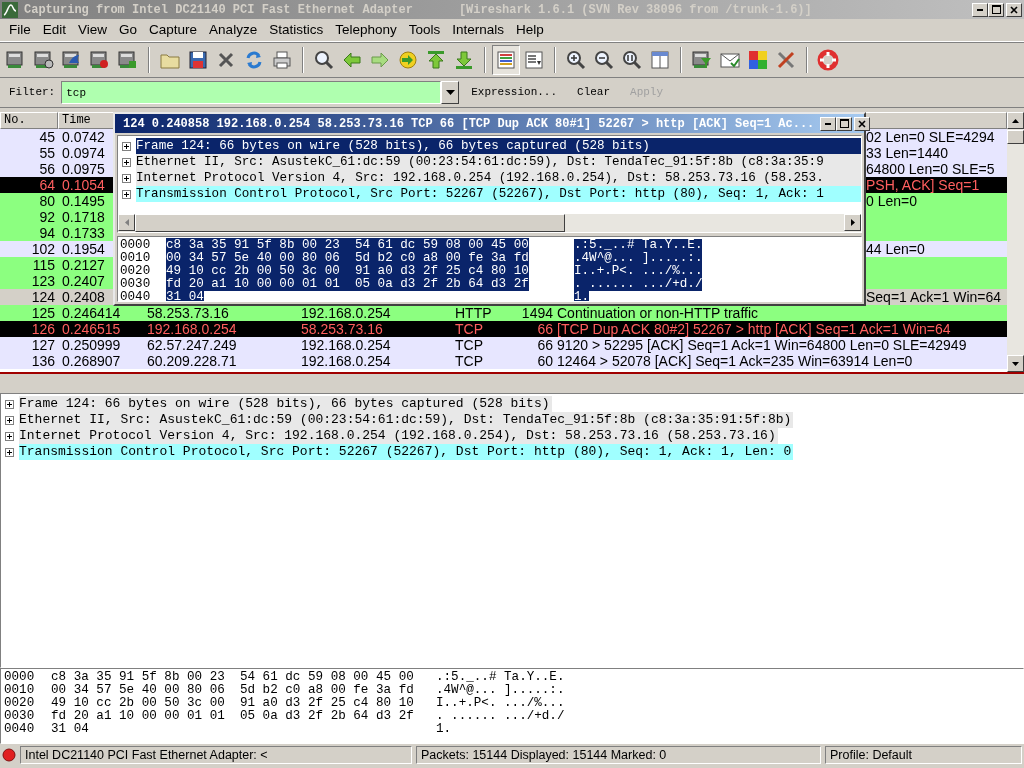  What do you see at coordinates (83, 249) in the screenshot?
I see `table-cell: 0.1954` at bounding box center [83, 249].